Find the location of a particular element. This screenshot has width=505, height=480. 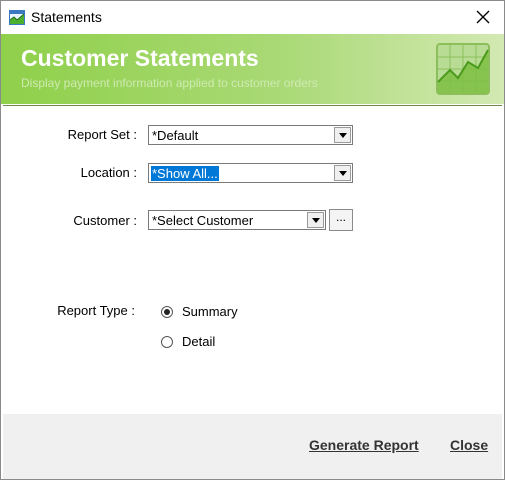

customer-label: Customer : is located at coordinates (105, 220).